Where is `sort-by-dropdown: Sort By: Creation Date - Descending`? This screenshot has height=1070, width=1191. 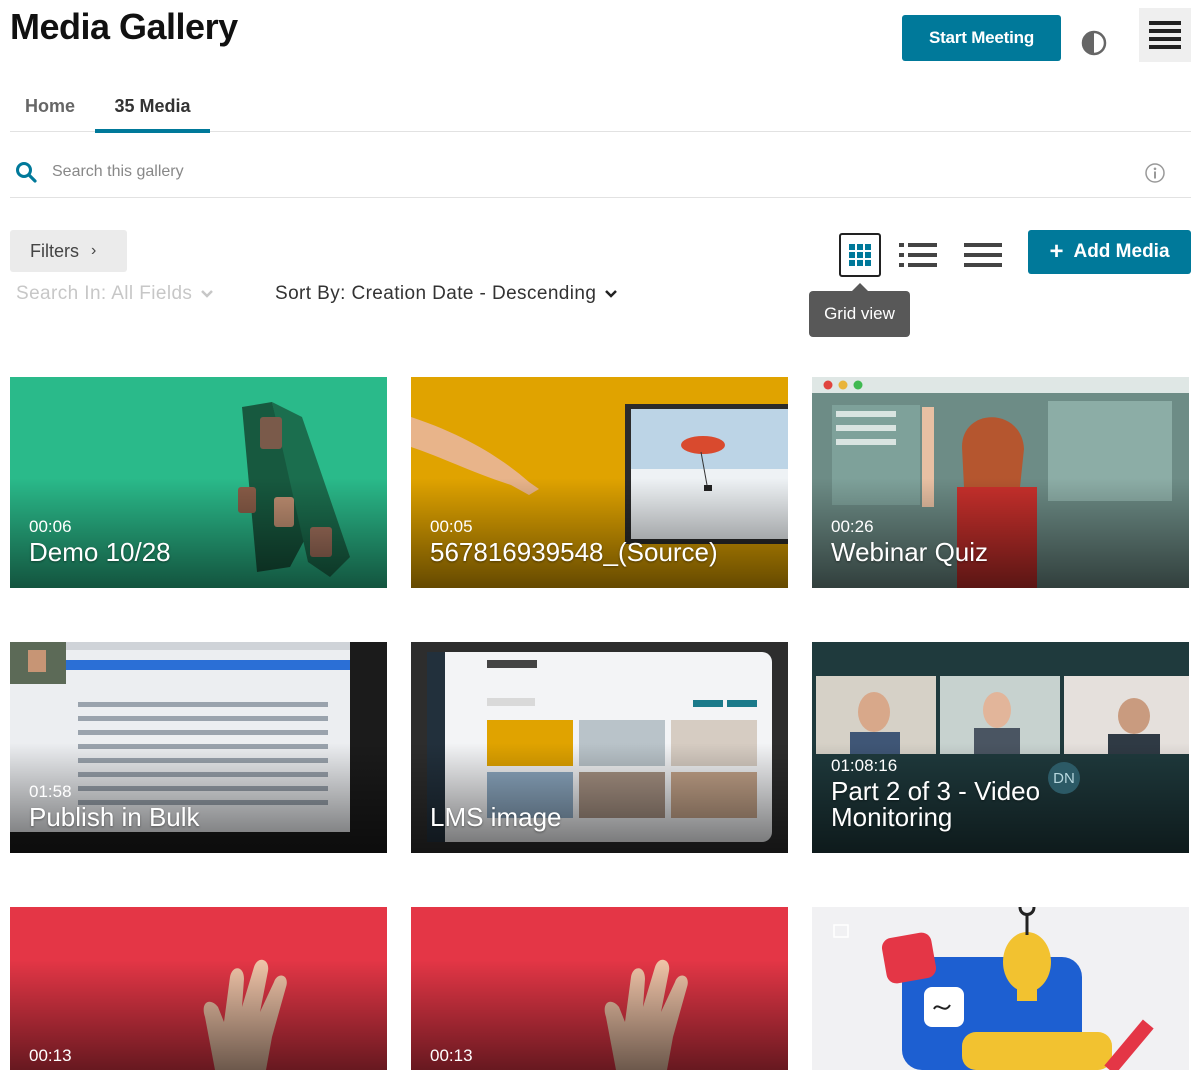
sort-by-dropdown: Sort By: Creation Date - Descending is located at coordinates (446, 294).